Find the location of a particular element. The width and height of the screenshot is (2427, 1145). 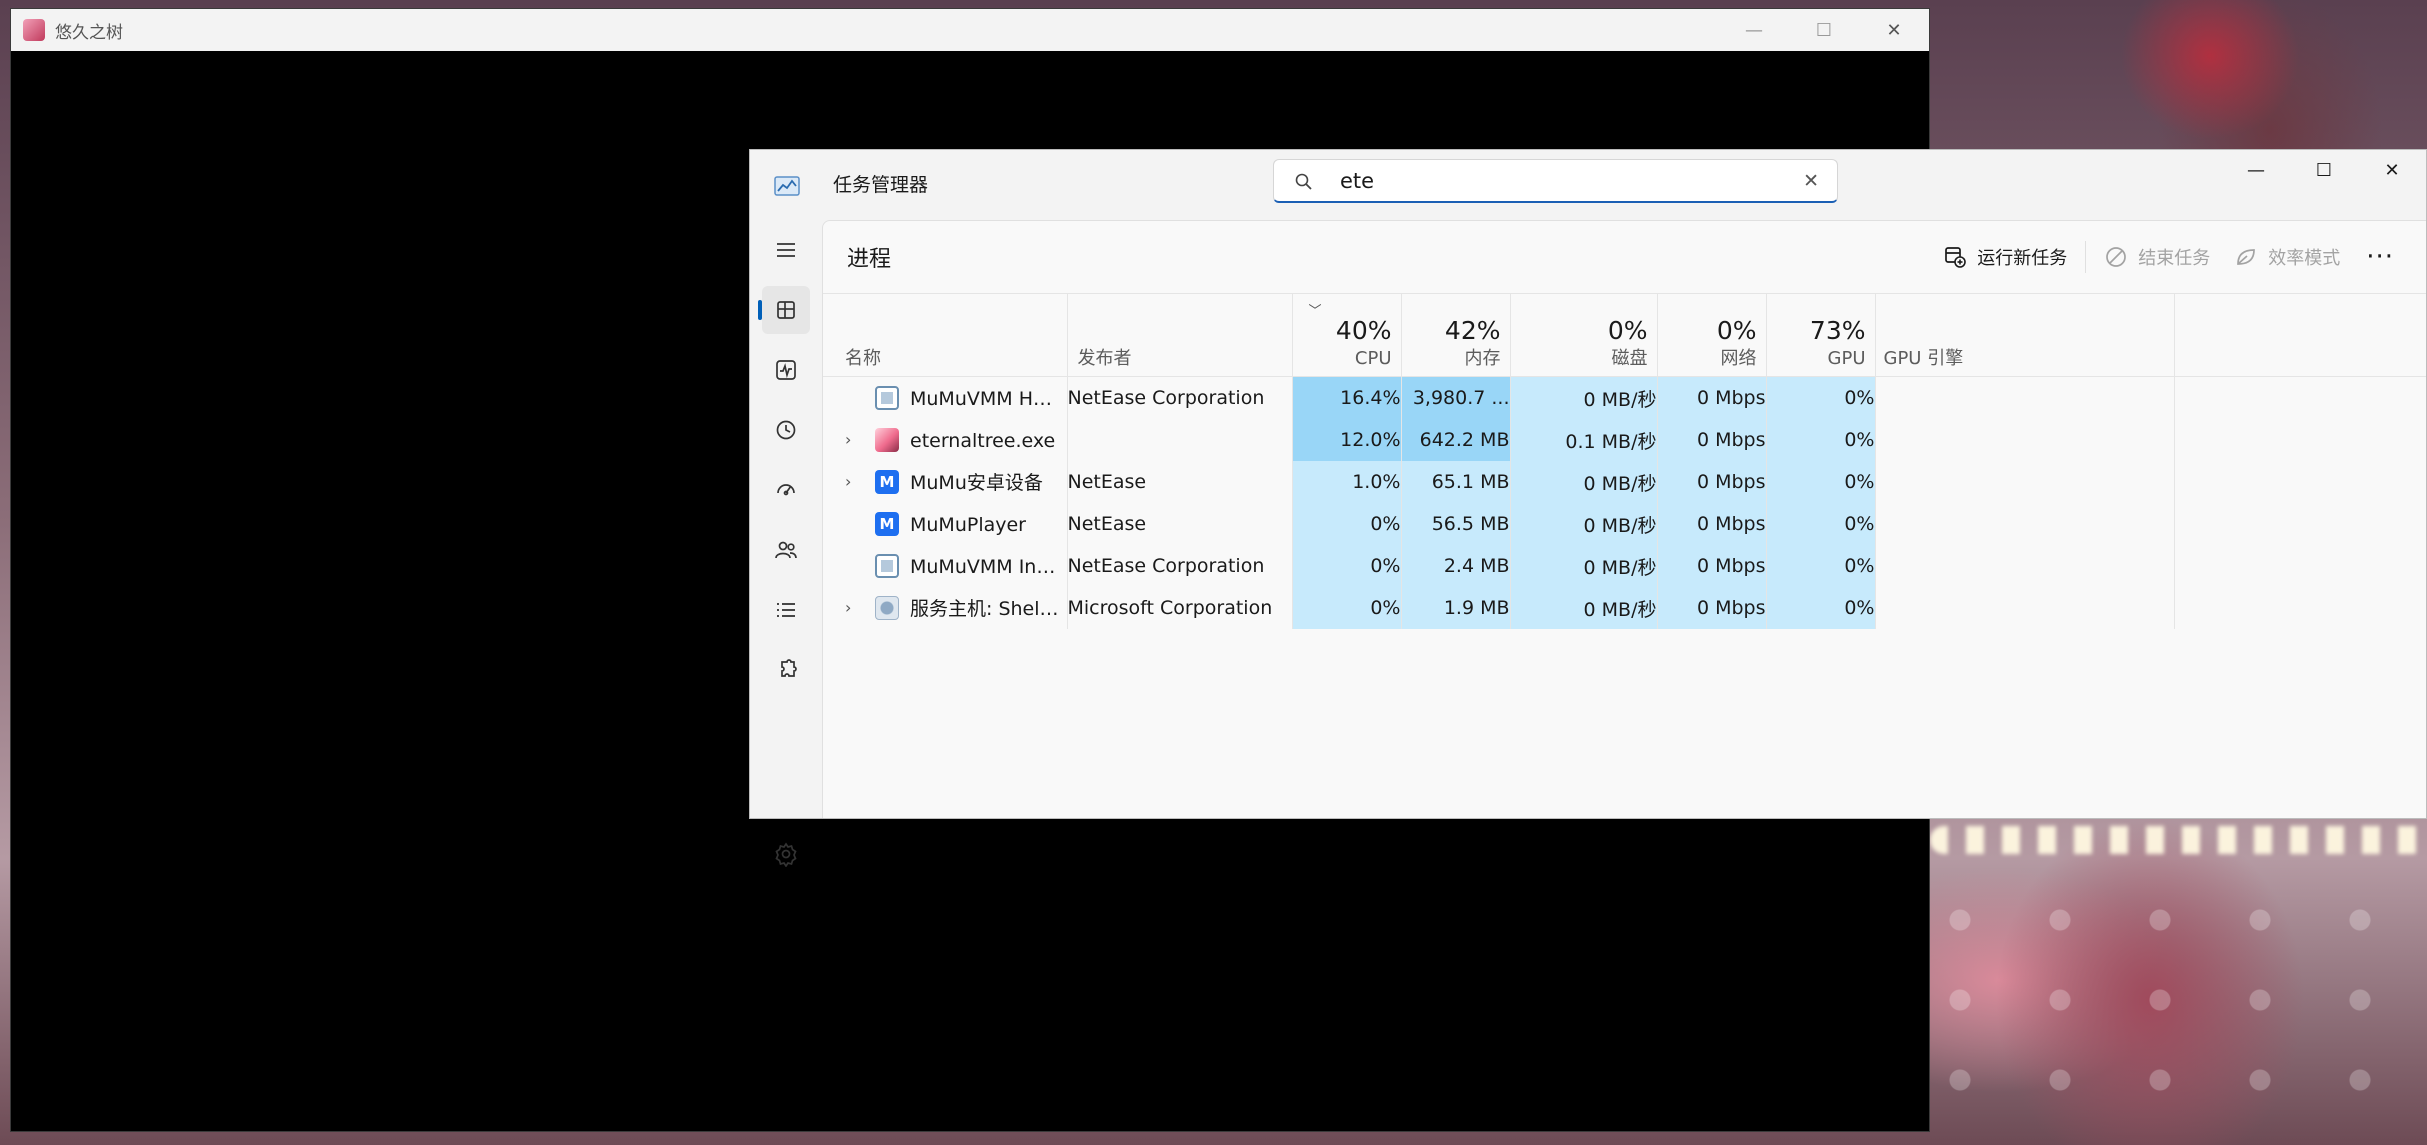

game-maximize-button: ☐ is located at coordinates (1824, 30).